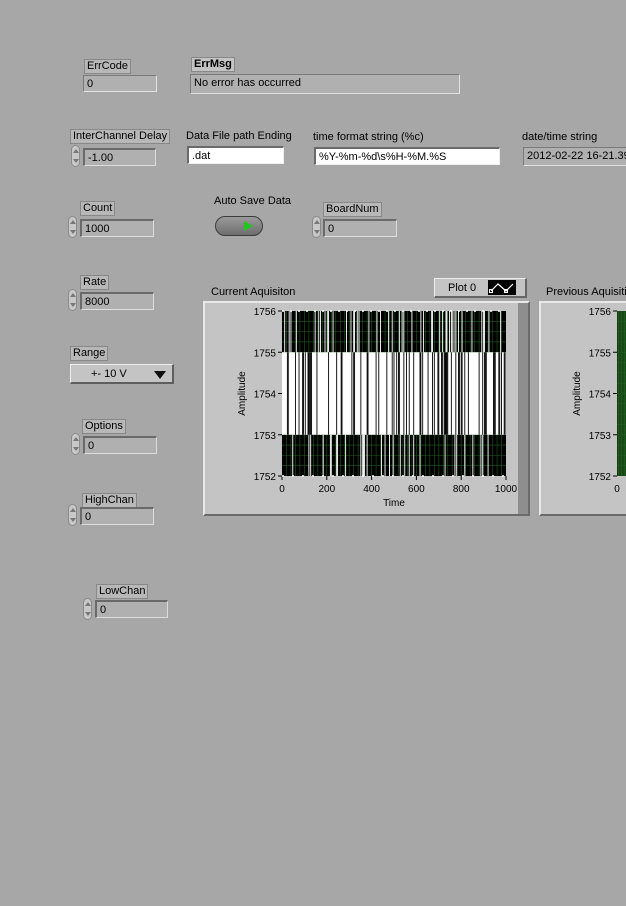 The height and width of the screenshot is (906, 626). I want to click on rate-spinner, so click(72, 300).